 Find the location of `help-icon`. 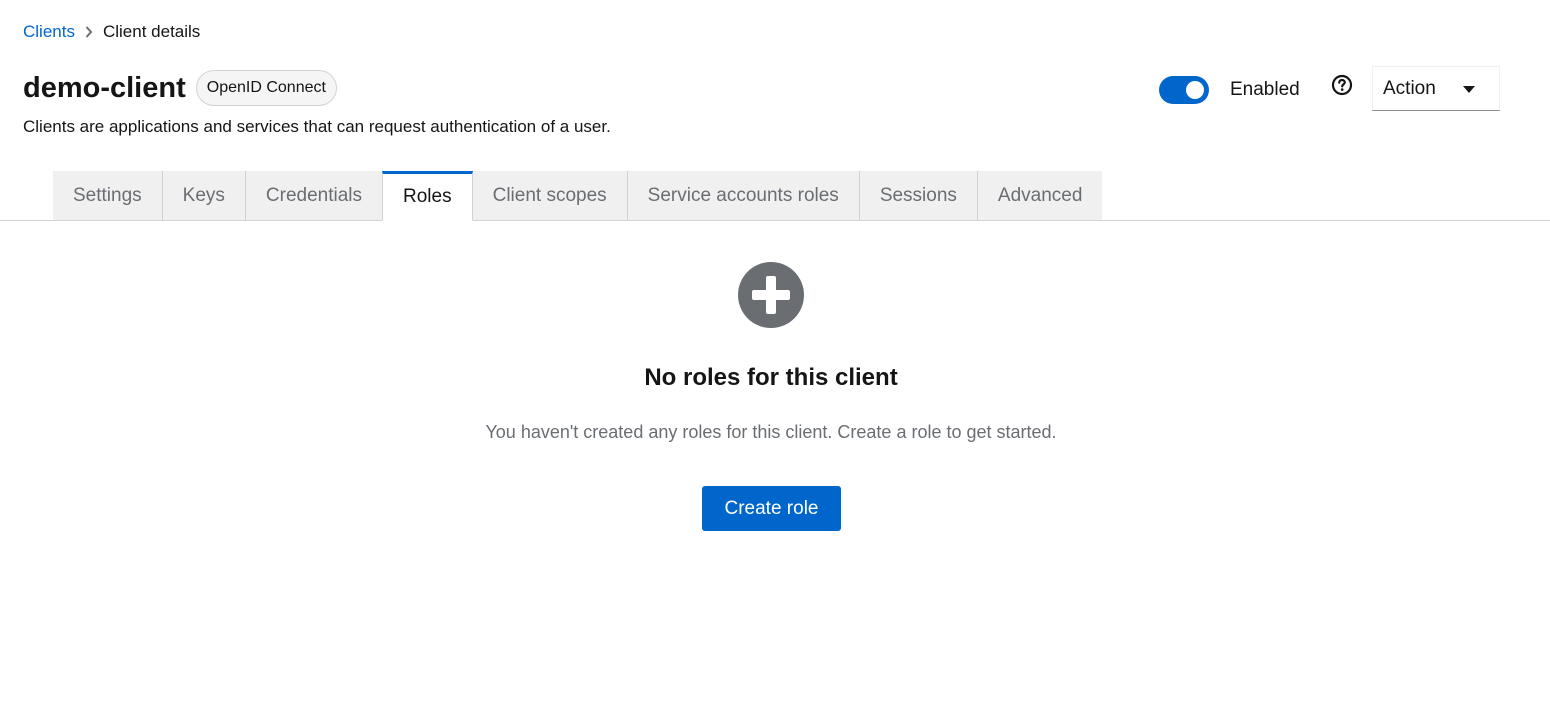

help-icon is located at coordinates (1342, 85).